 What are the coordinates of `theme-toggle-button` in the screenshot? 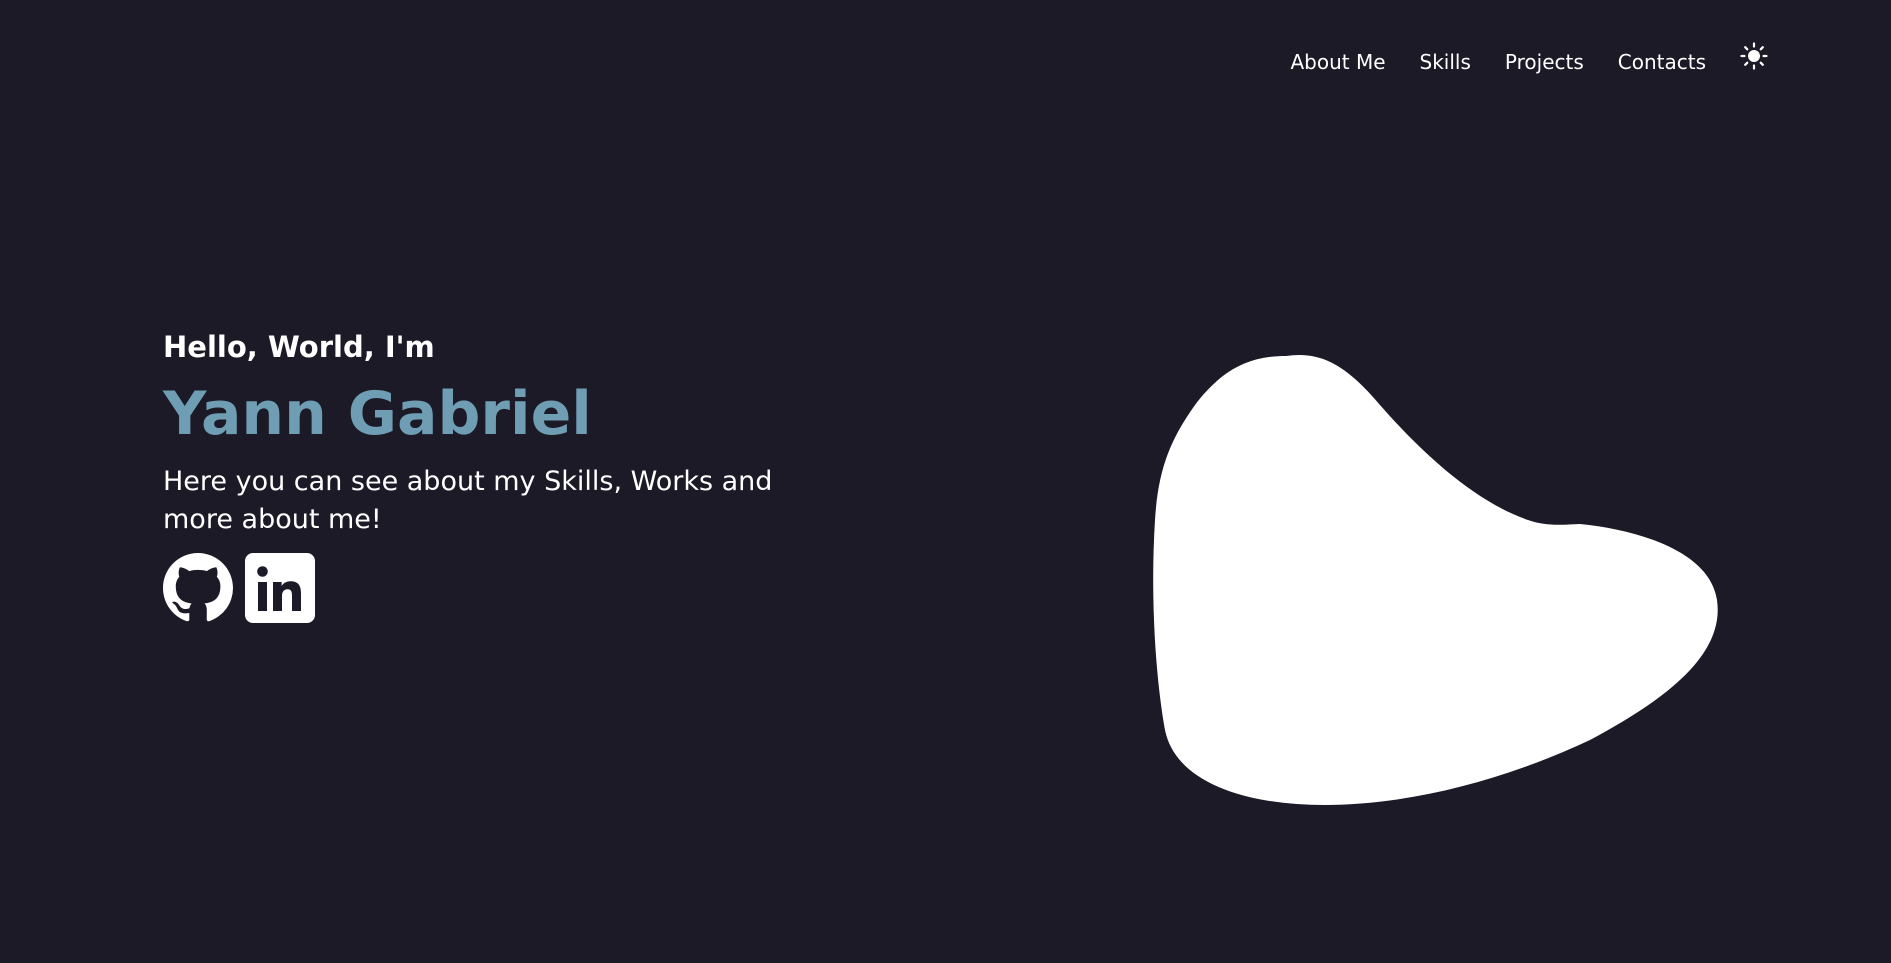 It's located at (1754, 56).